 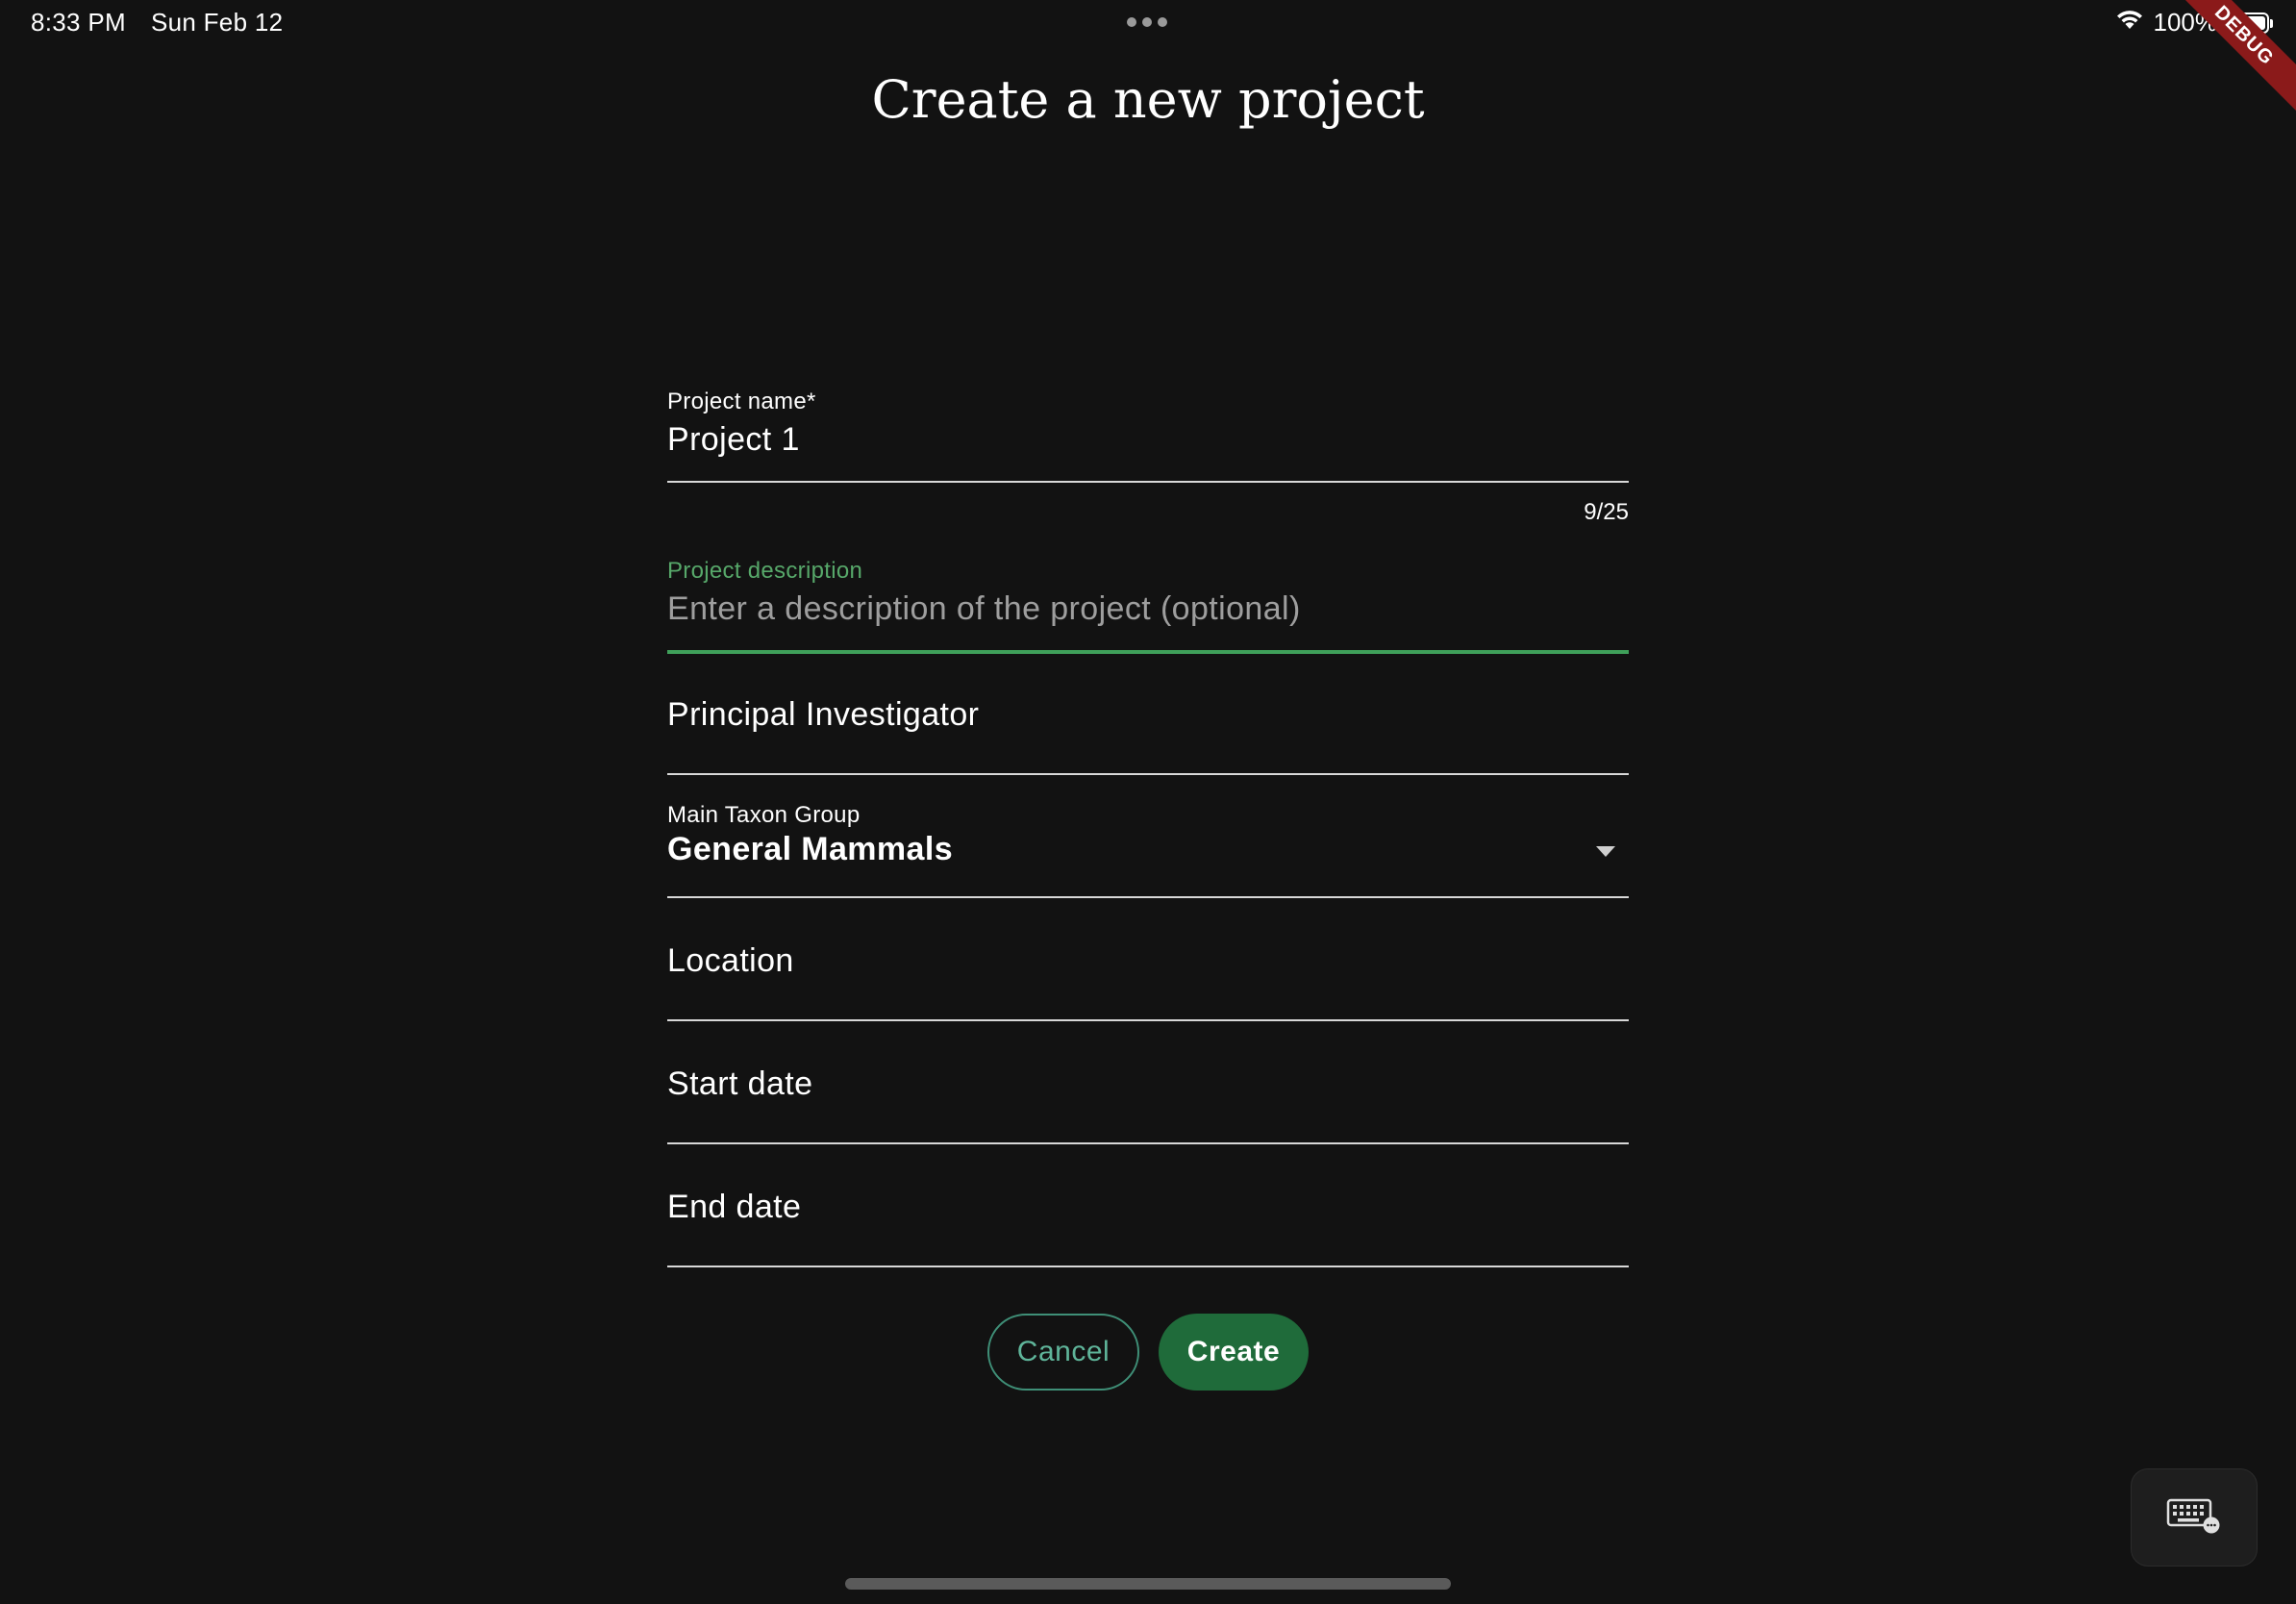 I want to click on principal-investigator-field: Principal Investigator, so click(x=1148, y=724).